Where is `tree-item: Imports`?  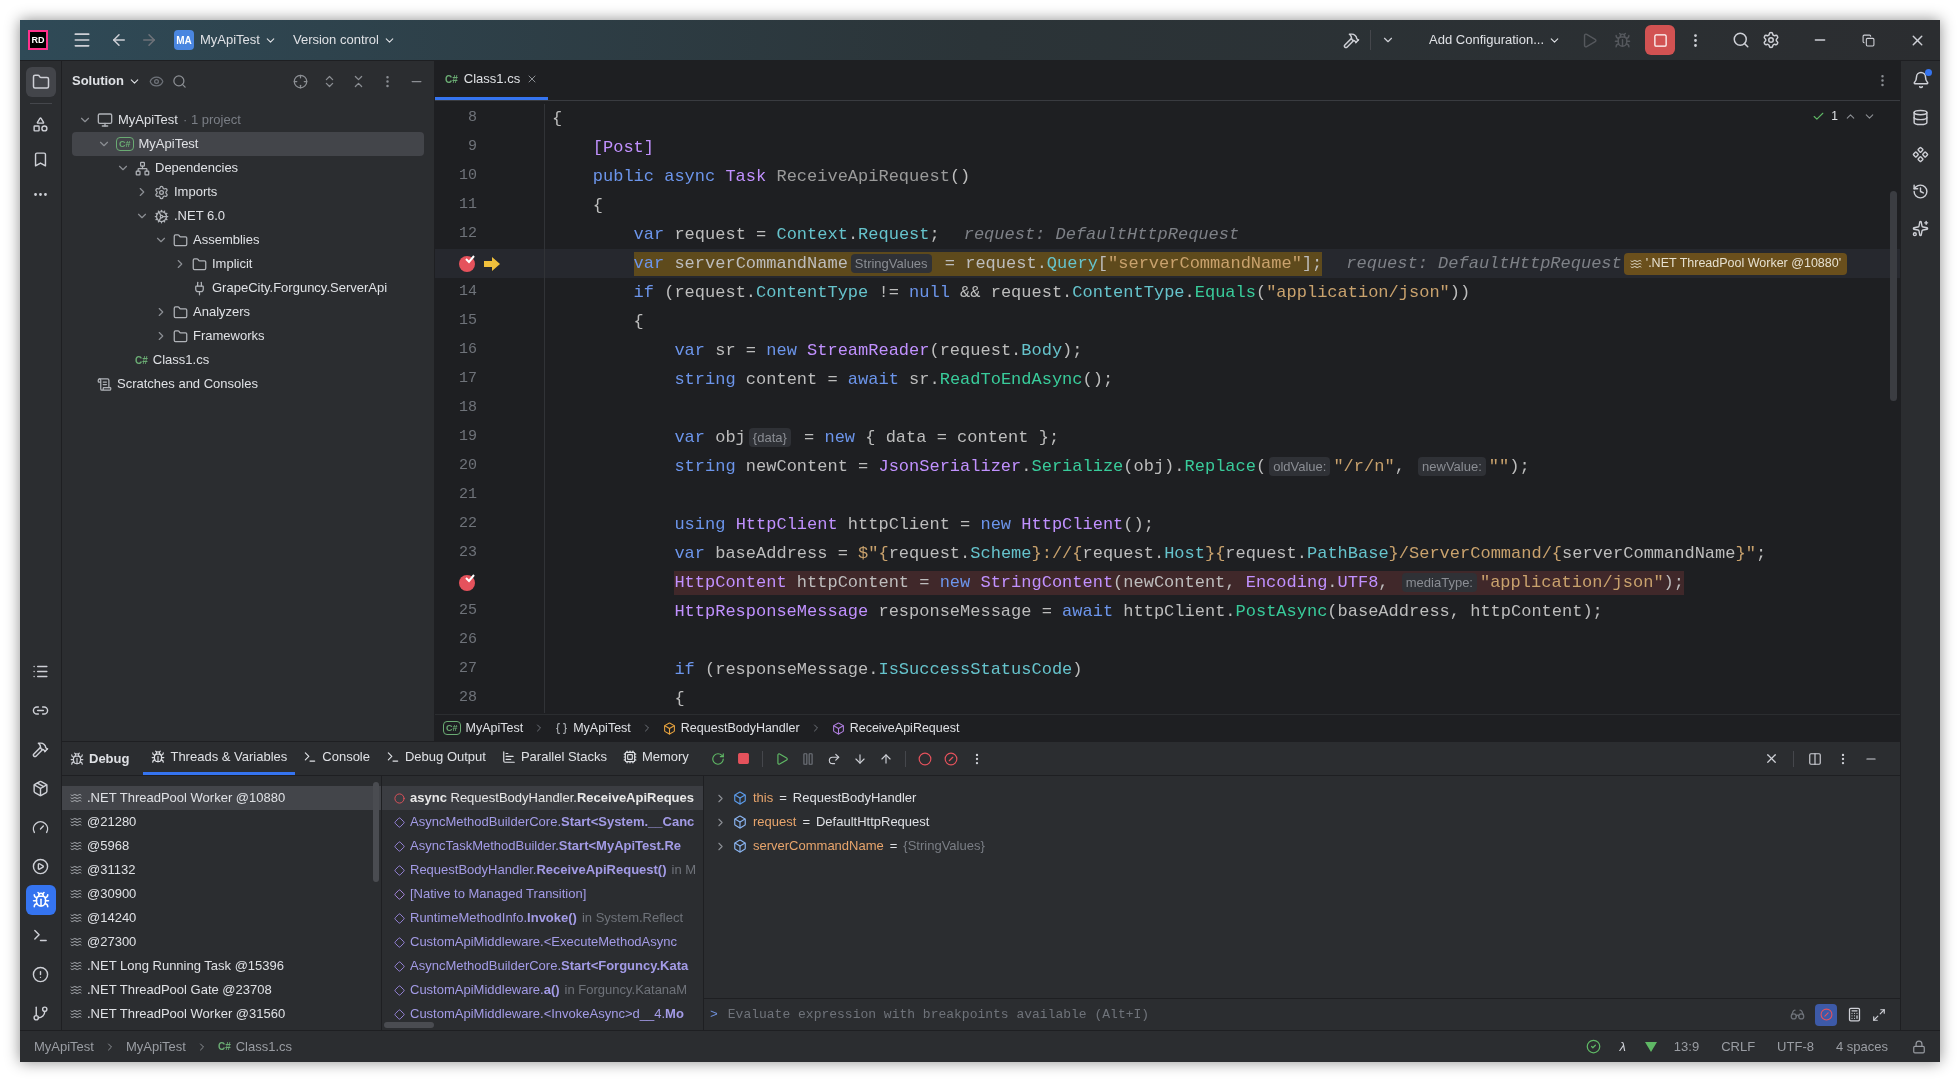 tree-item: Imports is located at coordinates (248, 192).